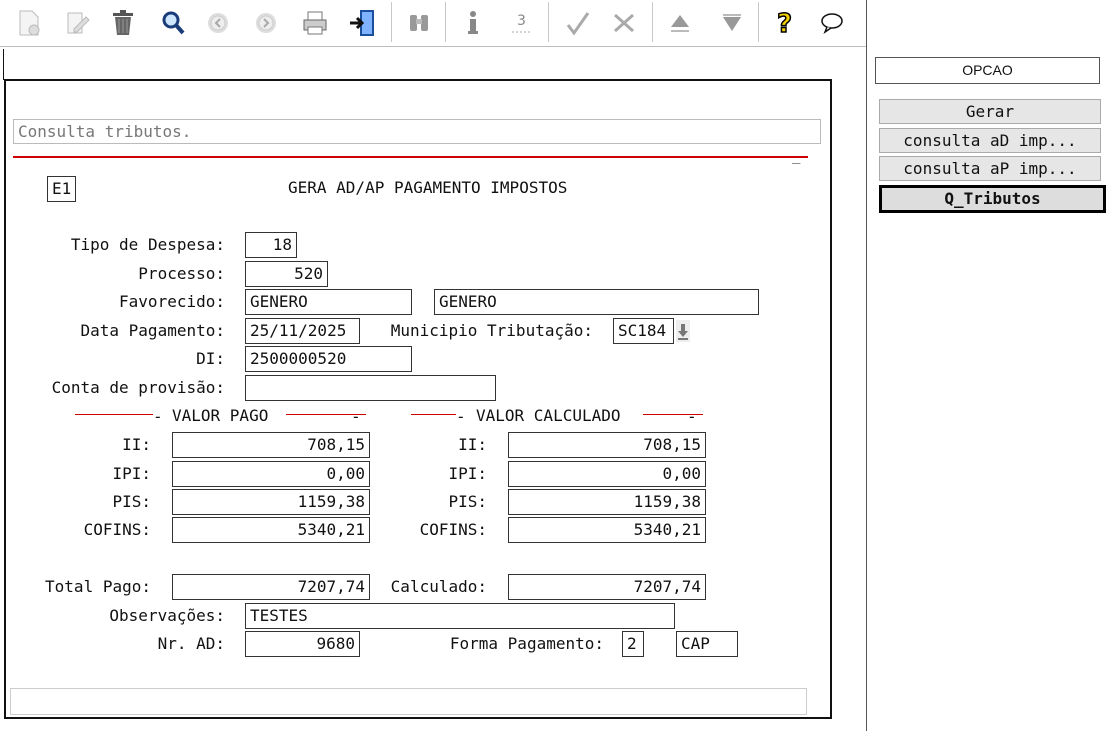 The width and height of the screenshot is (1109, 731). What do you see at coordinates (29, 23) in the screenshot?
I see `new-doc-icon` at bounding box center [29, 23].